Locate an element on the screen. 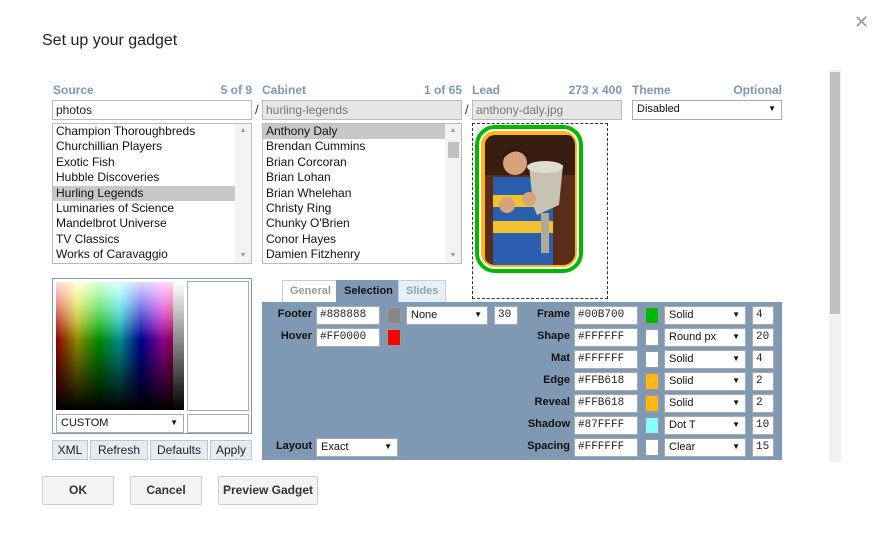 This screenshot has height=535, width=884. page-scrollbar-thumb is located at coordinates (835, 193).